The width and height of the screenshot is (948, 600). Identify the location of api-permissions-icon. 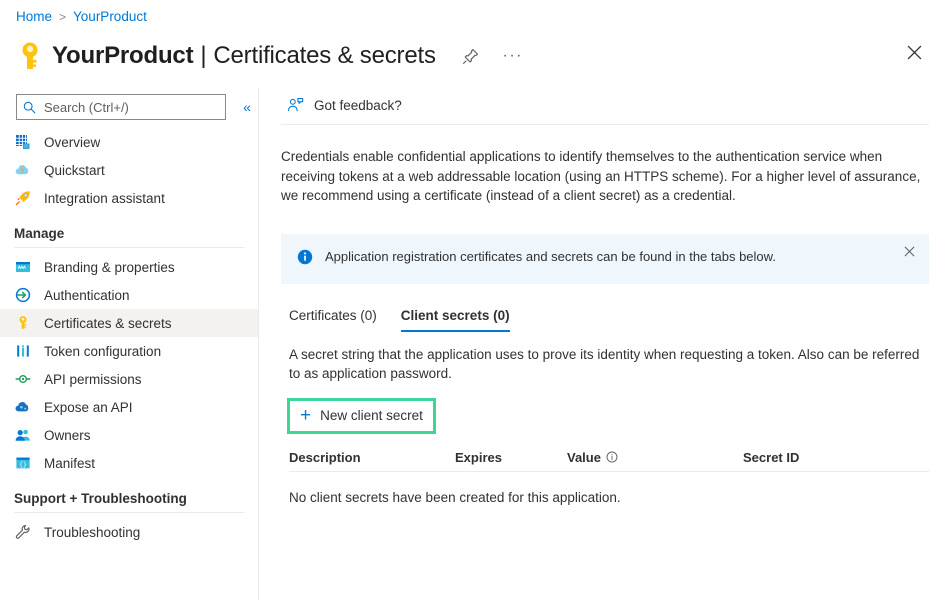
(23, 379).